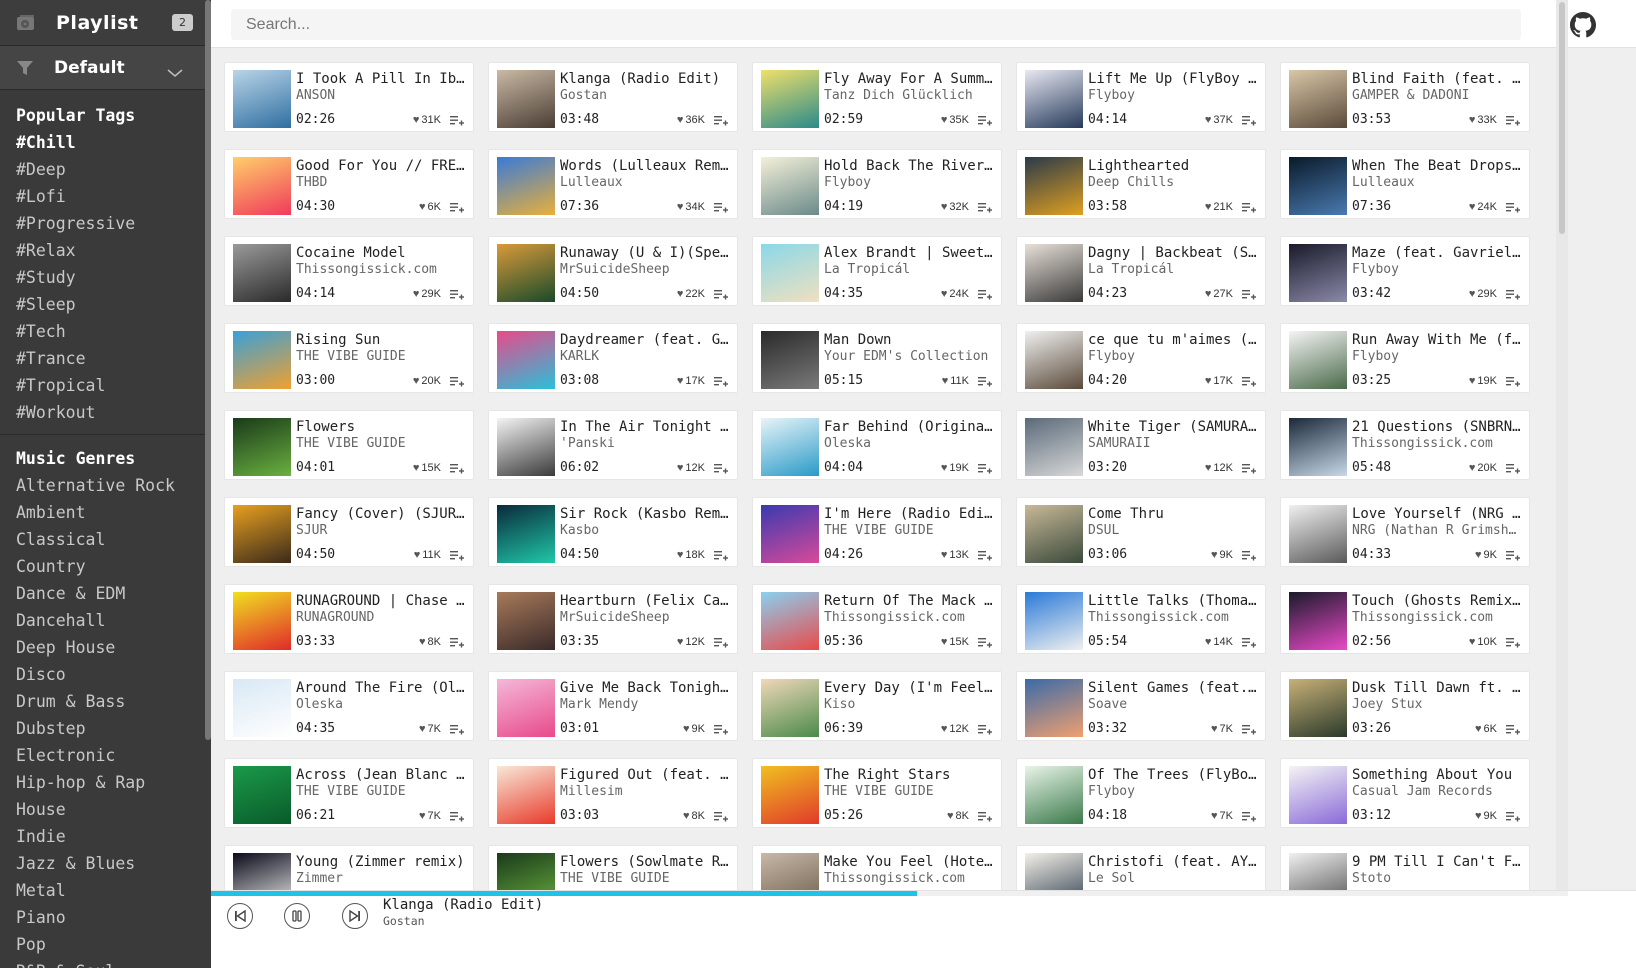  What do you see at coordinates (1438, 253) in the screenshot?
I see `track-title: Maze (feat. Gavrielle)` at bounding box center [1438, 253].